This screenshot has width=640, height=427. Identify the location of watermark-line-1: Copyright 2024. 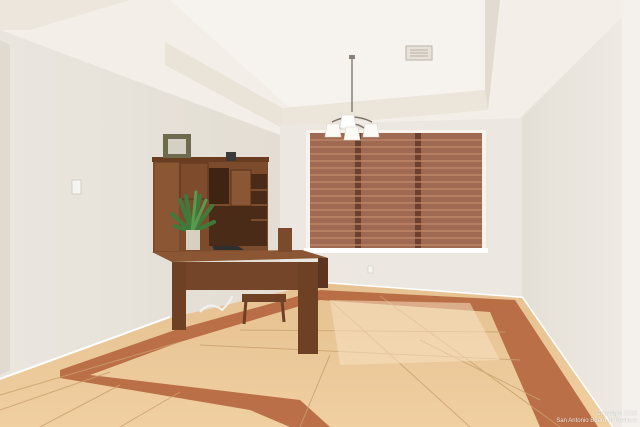
(616, 414).